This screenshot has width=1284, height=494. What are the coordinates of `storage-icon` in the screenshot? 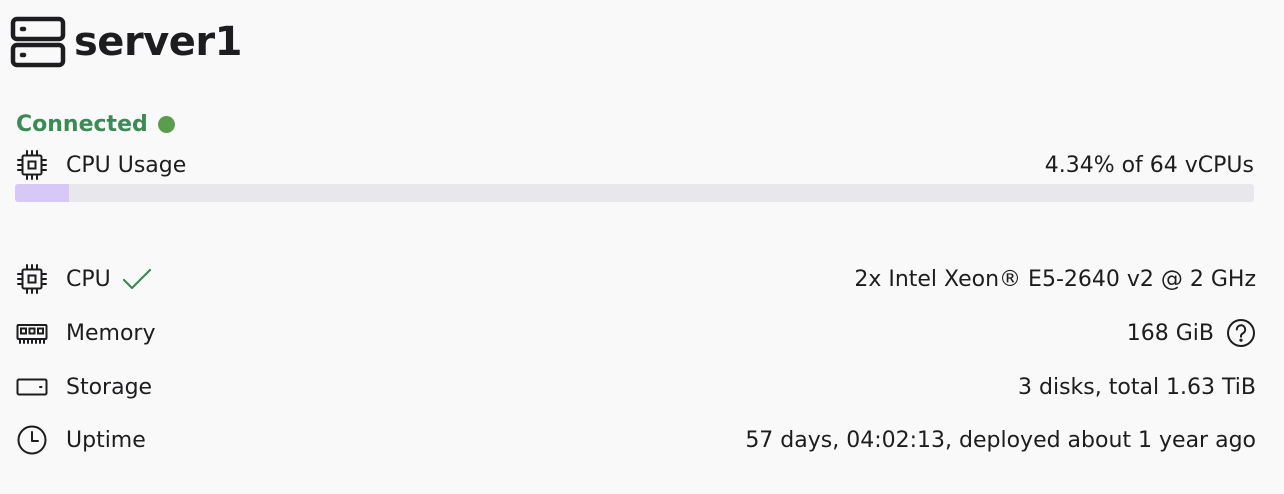 It's located at (32, 387).